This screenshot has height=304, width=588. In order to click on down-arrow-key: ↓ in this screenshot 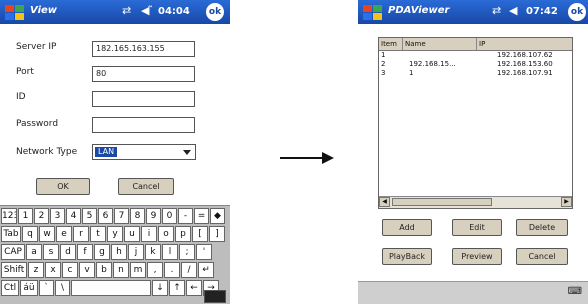, I will do `click(160, 288)`.